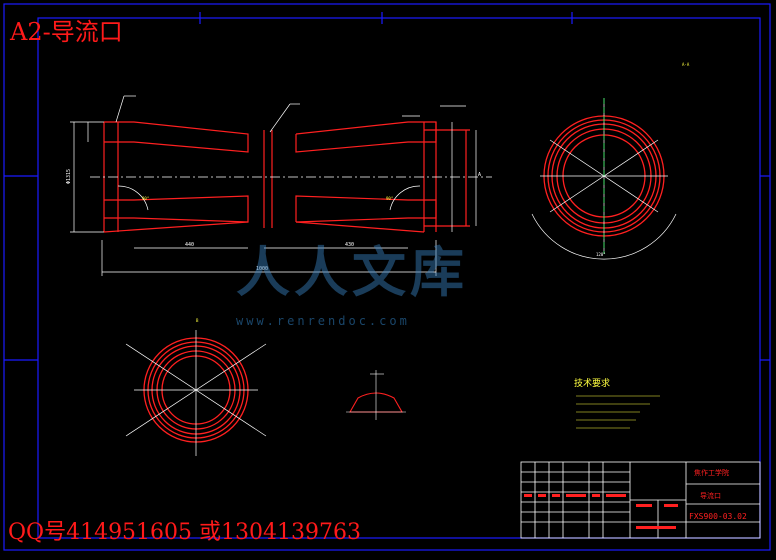 This screenshot has width=776, height=560. Describe the element at coordinates (185, 532) in the screenshot. I see `contact-info: QQ号414951605 或1304139763` at that location.